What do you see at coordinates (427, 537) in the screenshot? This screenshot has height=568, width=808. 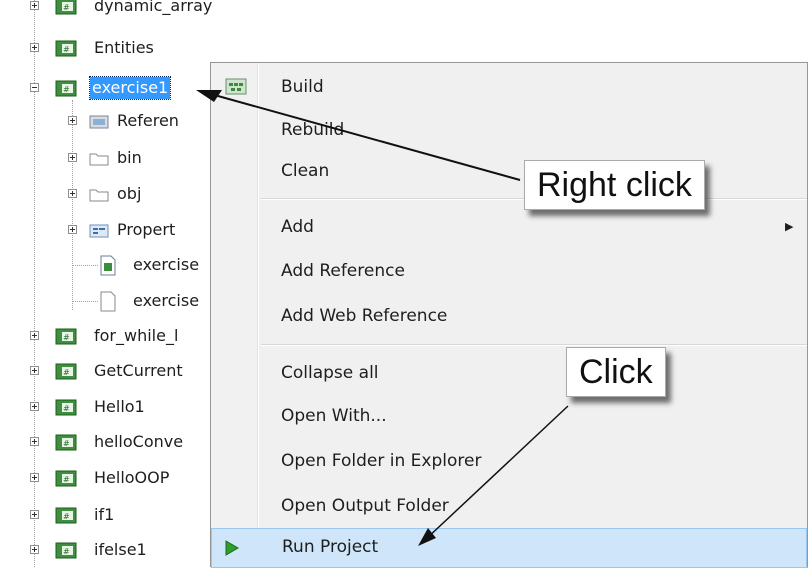 I see `click-arrowhead` at bounding box center [427, 537].